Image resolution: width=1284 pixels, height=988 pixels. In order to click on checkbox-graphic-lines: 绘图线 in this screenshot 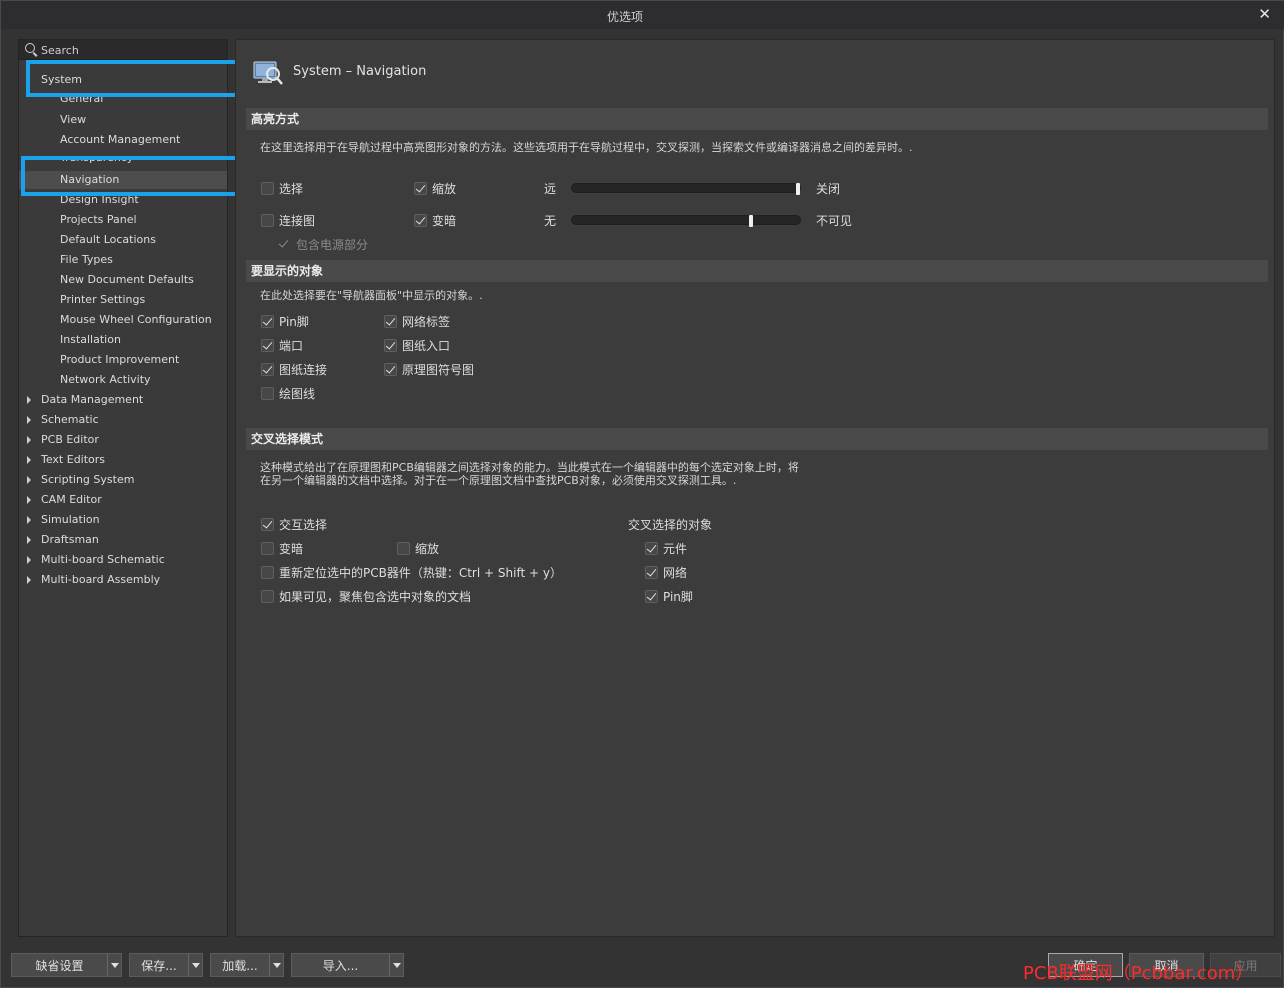, I will do `click(288, 393)`.